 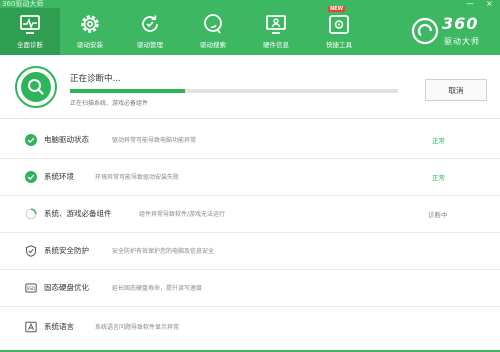 What do you see at coordinates (276, 45) in the screenshot?
I see `nav-label: 硬件信息` at bounding box center [276, 45].